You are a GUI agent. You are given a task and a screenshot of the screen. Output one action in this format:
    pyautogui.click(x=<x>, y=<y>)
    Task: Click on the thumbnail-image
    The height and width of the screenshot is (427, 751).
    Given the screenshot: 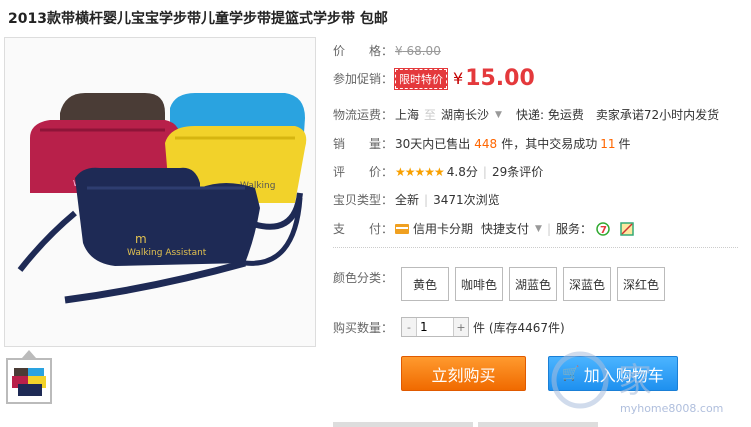 What is the action you would take?
    pyautogui.click(x=29, y=381)
    